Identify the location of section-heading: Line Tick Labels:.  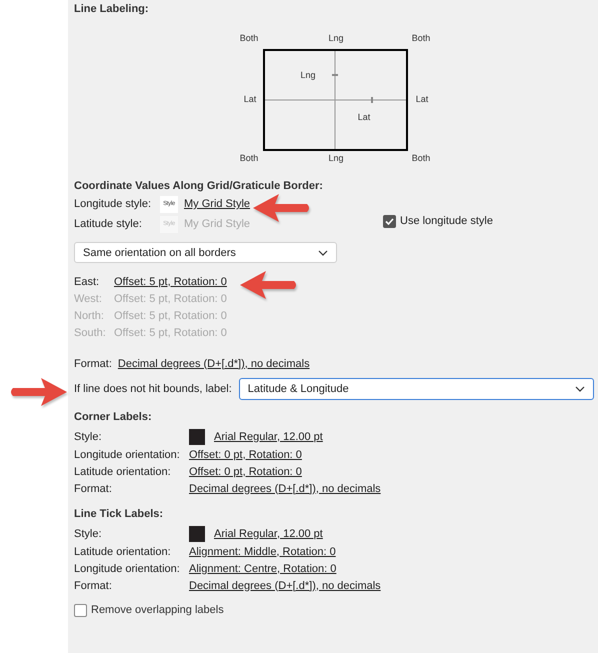
(119, 514).